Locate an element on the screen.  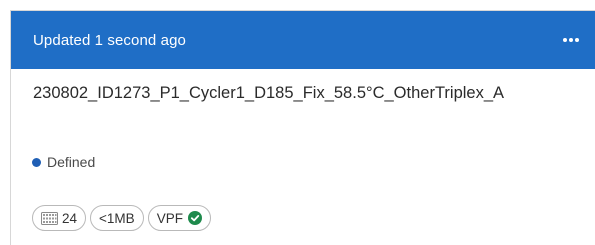
status-row: Defined is located at coordinates (63, 162).